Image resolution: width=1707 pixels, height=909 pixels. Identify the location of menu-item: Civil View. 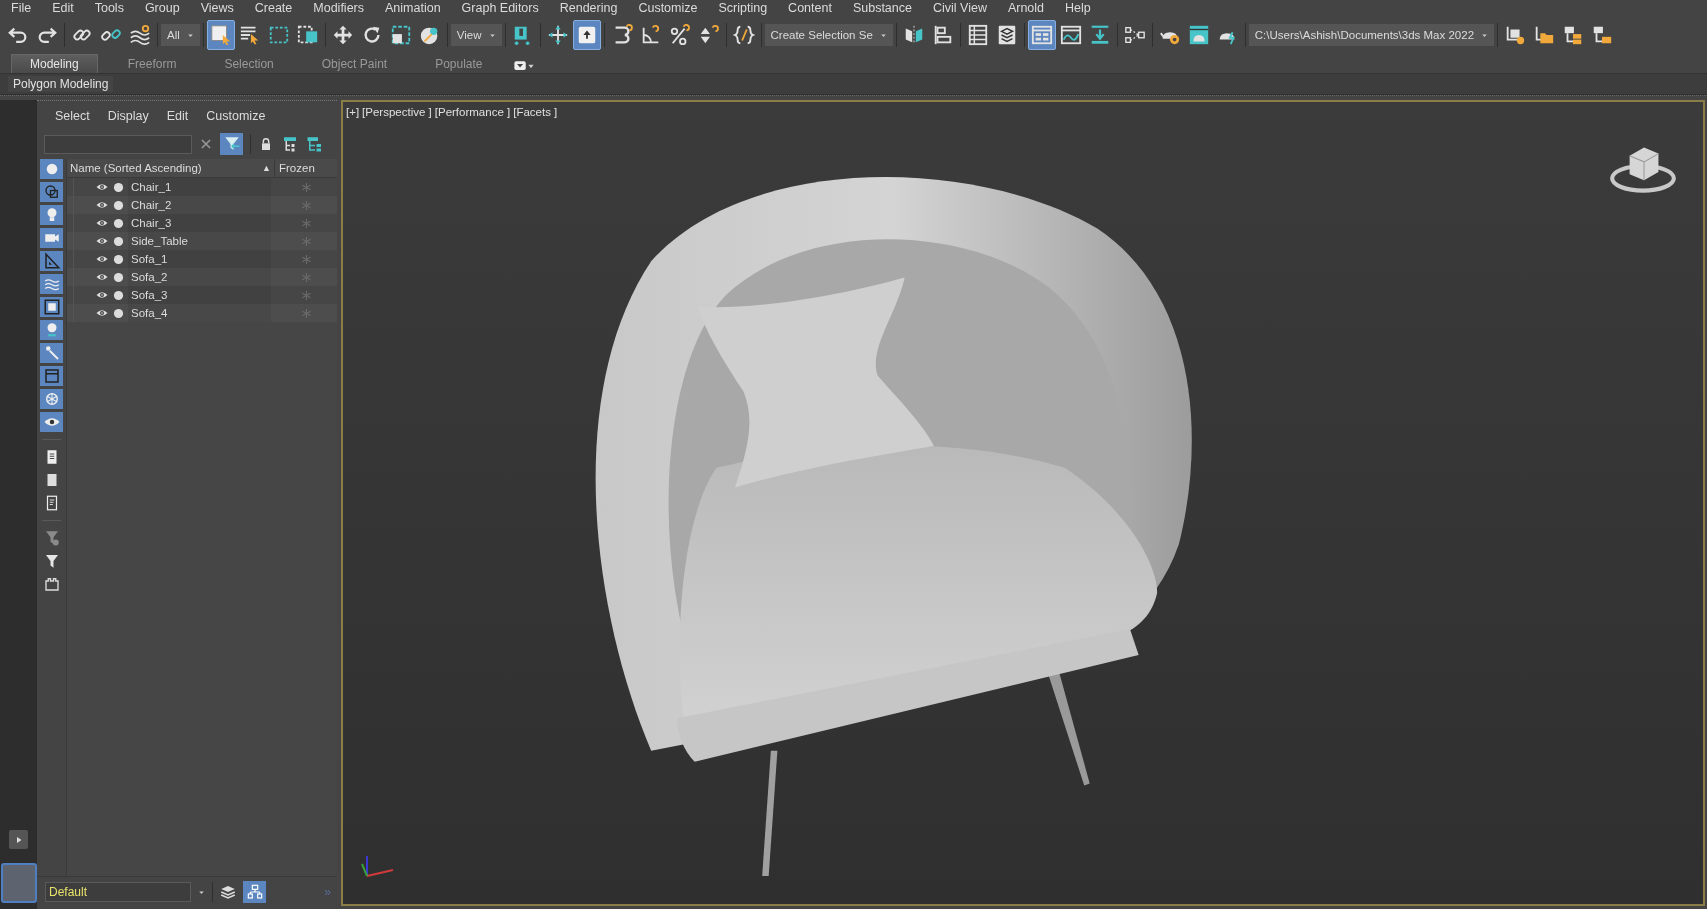
(959, 8).